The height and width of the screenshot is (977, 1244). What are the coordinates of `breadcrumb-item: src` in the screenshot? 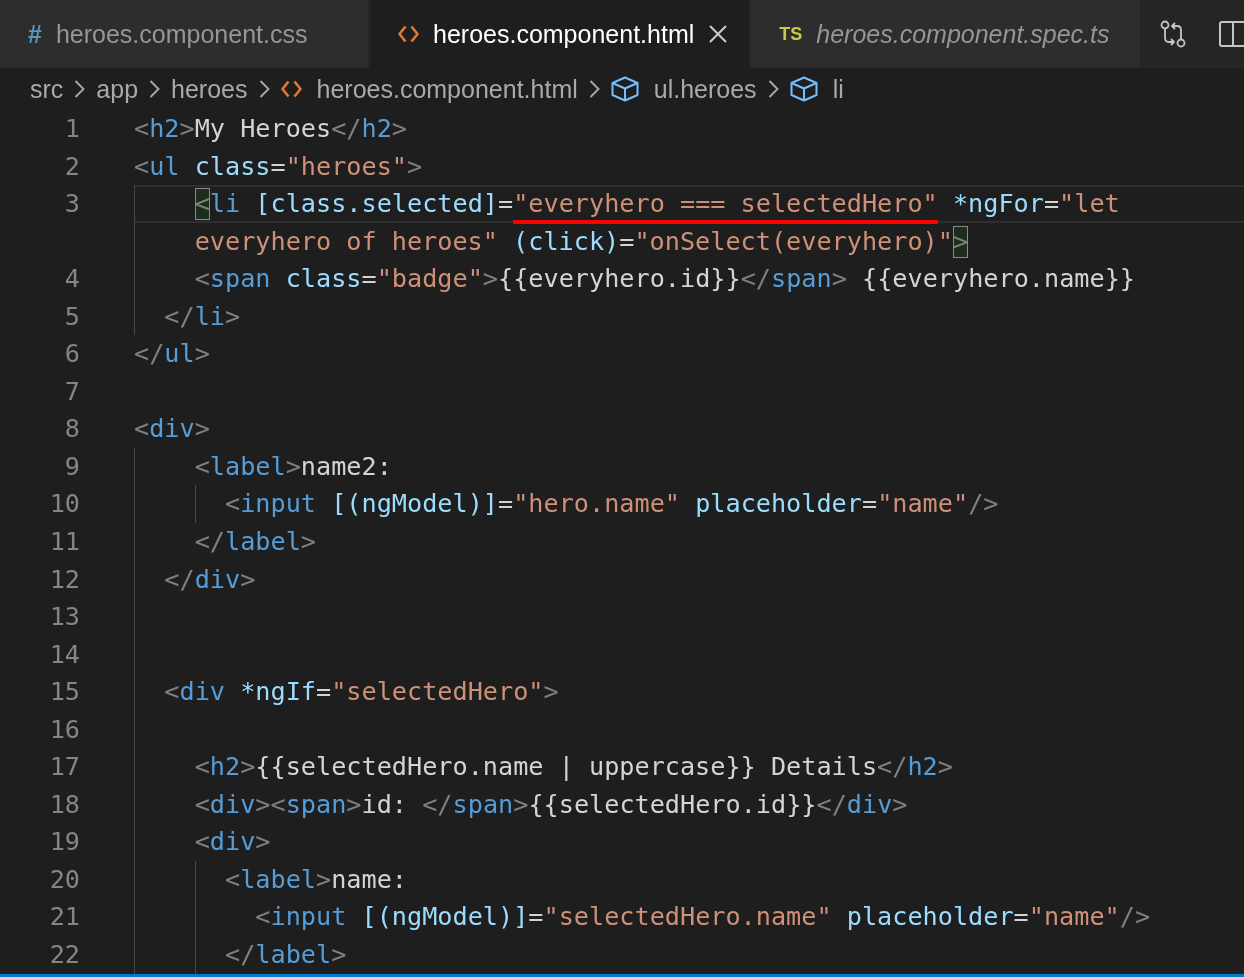 It's located at (47, 89).